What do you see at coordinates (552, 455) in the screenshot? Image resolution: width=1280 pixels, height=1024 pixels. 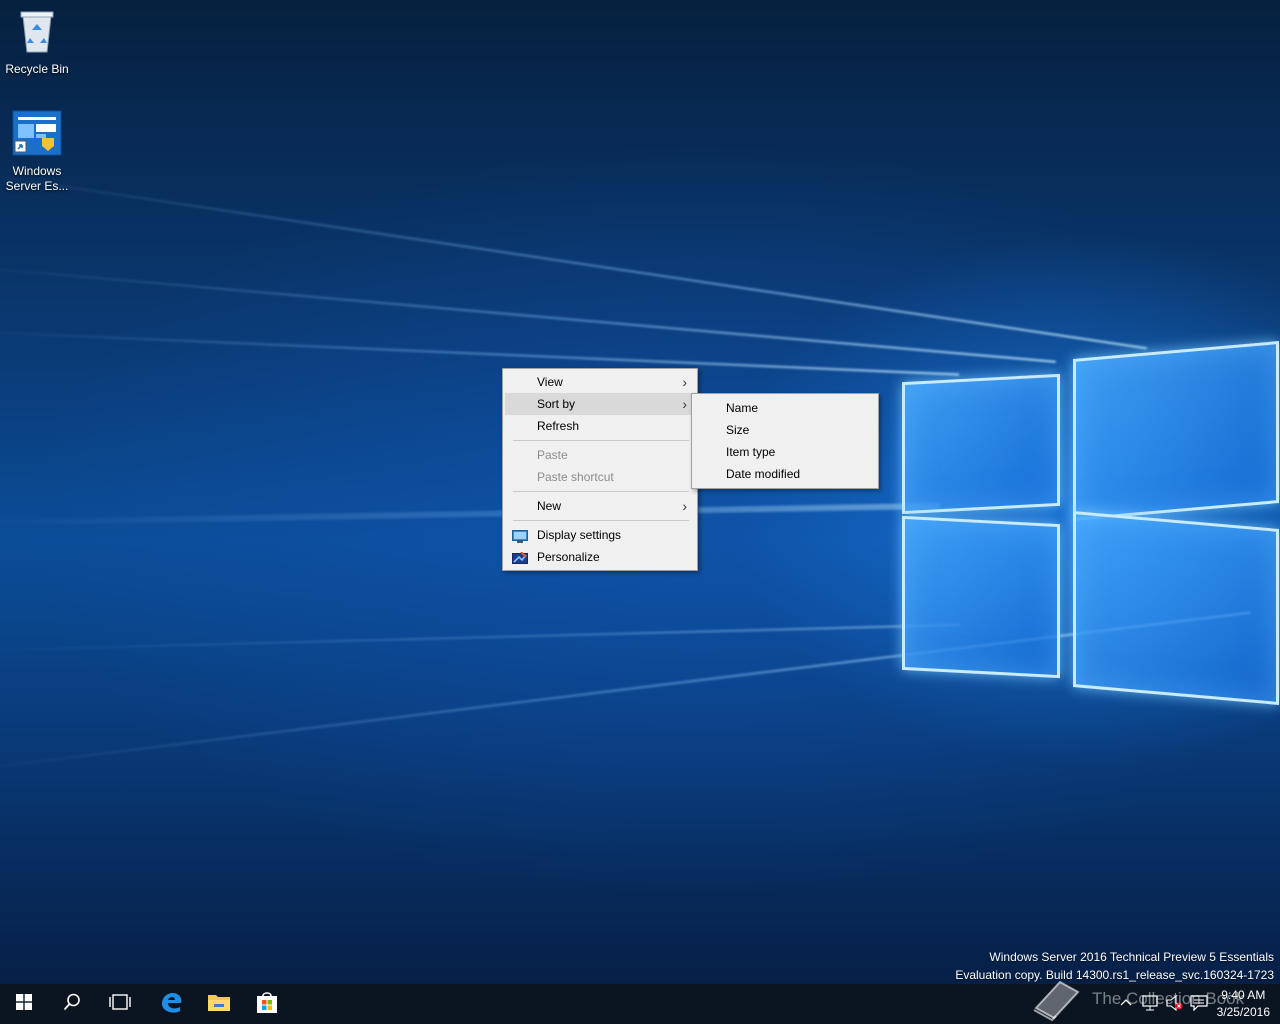 I see `menu-item-label: Paste` at bounding box center [552, 455].